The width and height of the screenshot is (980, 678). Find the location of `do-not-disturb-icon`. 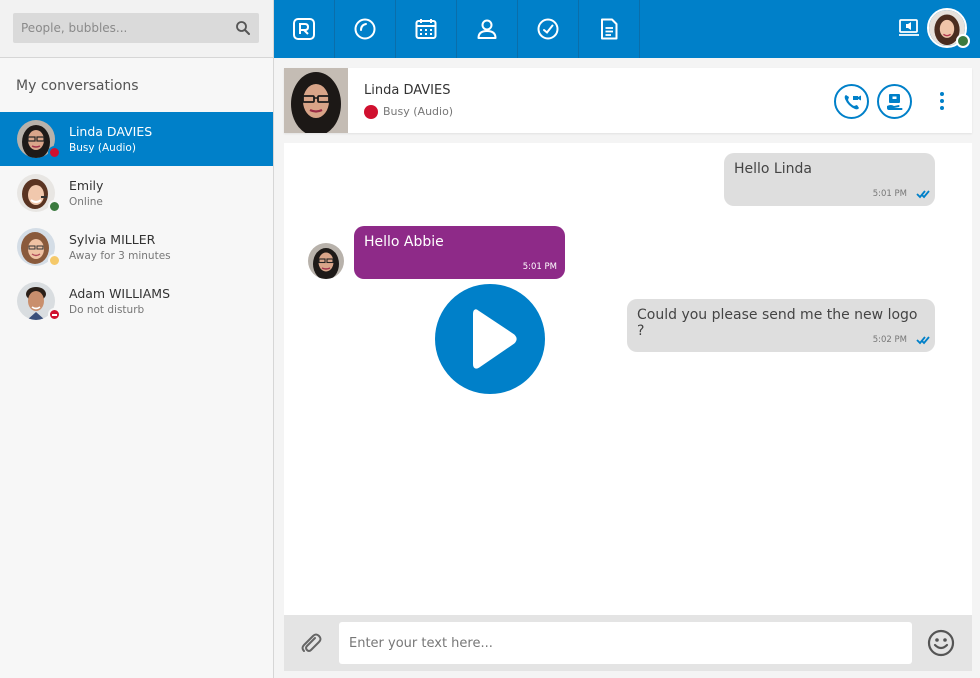

do-not-disturb-icon is located at coordinates (54, 314).